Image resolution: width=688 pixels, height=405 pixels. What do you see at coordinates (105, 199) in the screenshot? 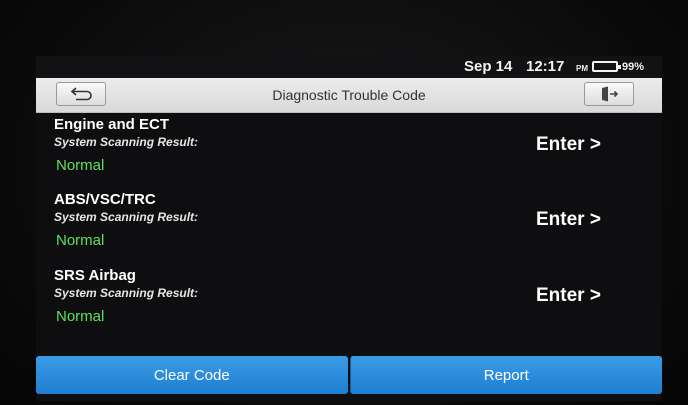
I see `system-name: ABS/VSC/TRC` at bounding box center [105, 199].